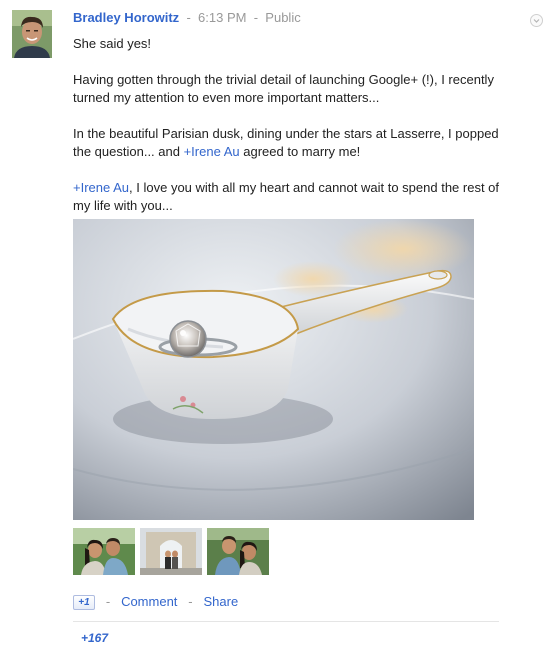 The height and width of the screenshot is (648, 557). What do you see at coordinates (126, 17) in the screenshot?
I see `author-name-link: Bradley Horowitz` at bounding box center [126, 17].